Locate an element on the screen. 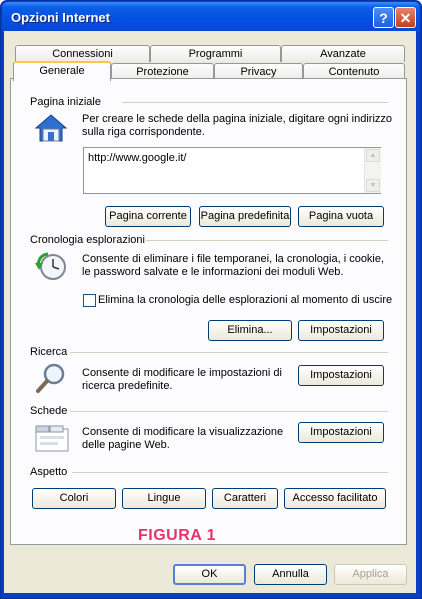  history-heading: Cronologia esplorazioni is located at coordinates (87, 240).